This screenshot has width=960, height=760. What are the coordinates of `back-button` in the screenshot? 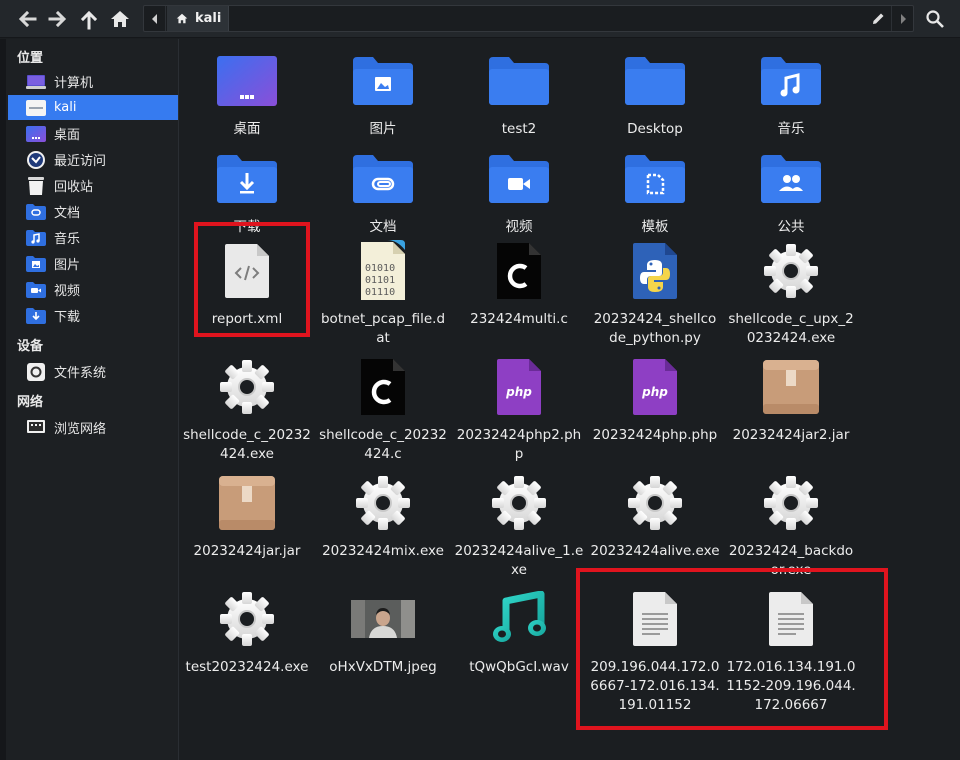 It's located at (27, 19).